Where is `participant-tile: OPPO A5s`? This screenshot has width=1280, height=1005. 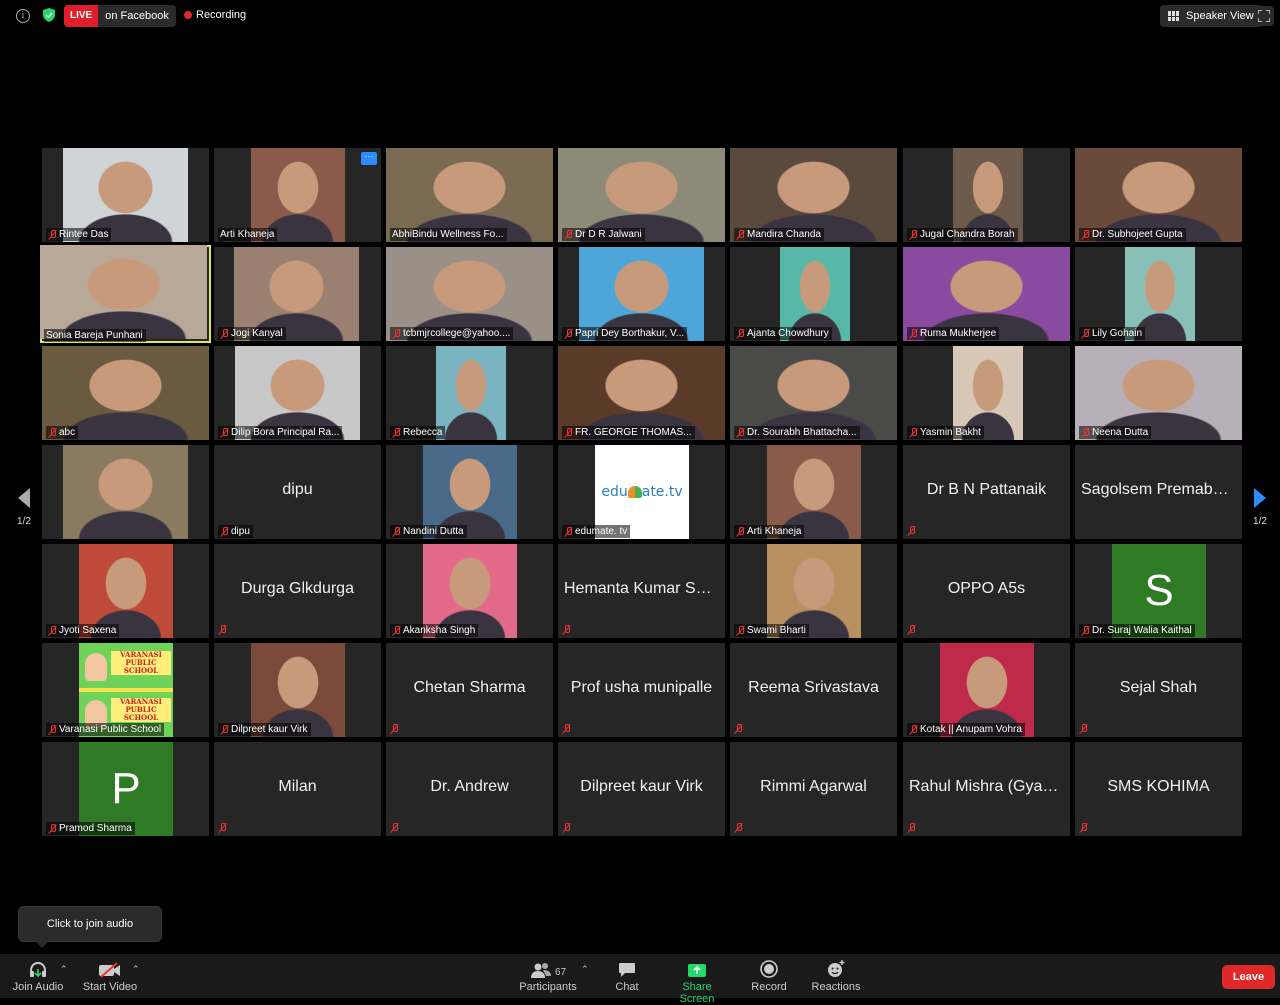 participant-tile: OPPO A5s is located at coordinates (986, 591).